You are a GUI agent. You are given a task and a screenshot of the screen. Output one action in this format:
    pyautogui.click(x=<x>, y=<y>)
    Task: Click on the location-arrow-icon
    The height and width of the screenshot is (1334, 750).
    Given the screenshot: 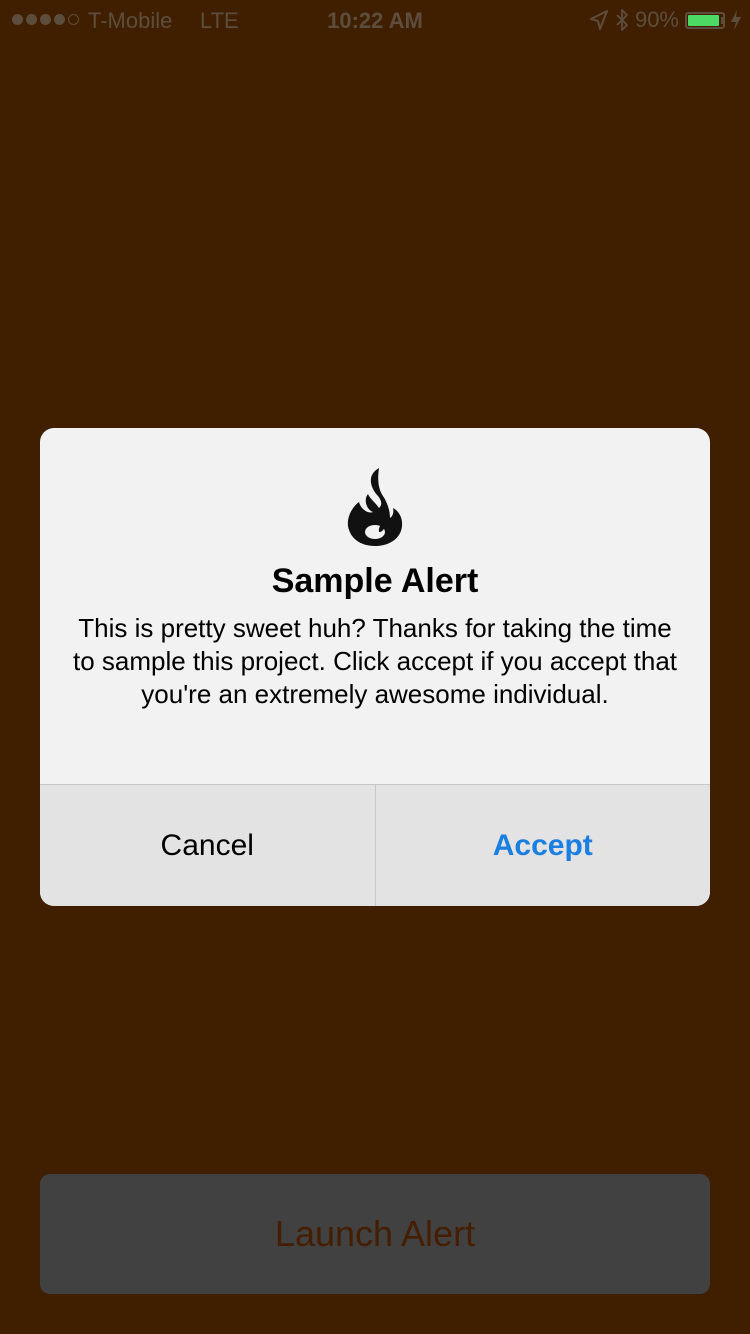 What is the action you would take?
    pyautogui.click(x=598, y=20)
    